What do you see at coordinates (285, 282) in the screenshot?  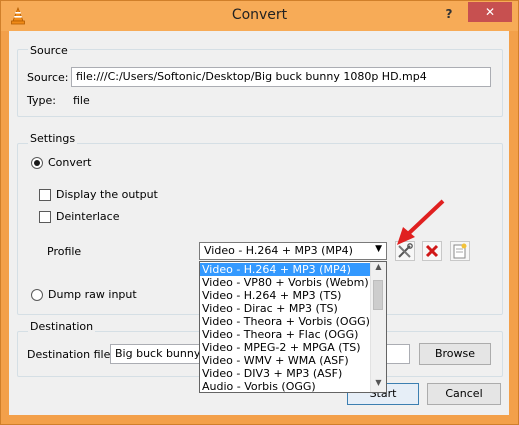 I see `profile-option: Video - VP80 + Vorbis (Webm)` at bounding box center [285, 282].